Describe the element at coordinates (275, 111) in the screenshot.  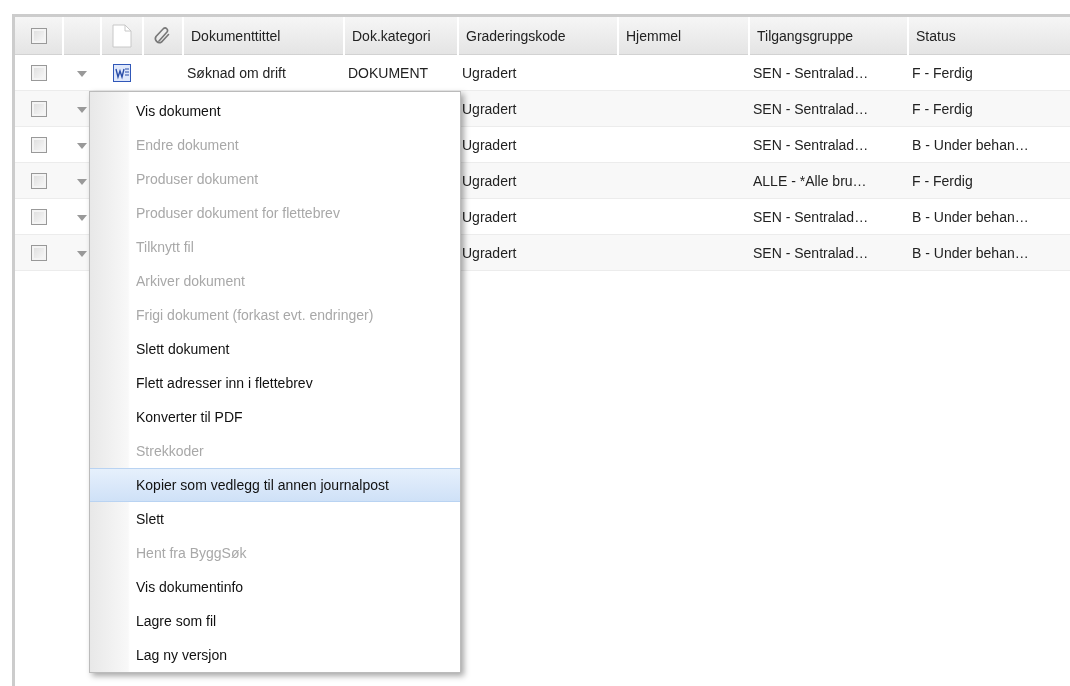
I see `menu-item: Vis dokument` at that location.